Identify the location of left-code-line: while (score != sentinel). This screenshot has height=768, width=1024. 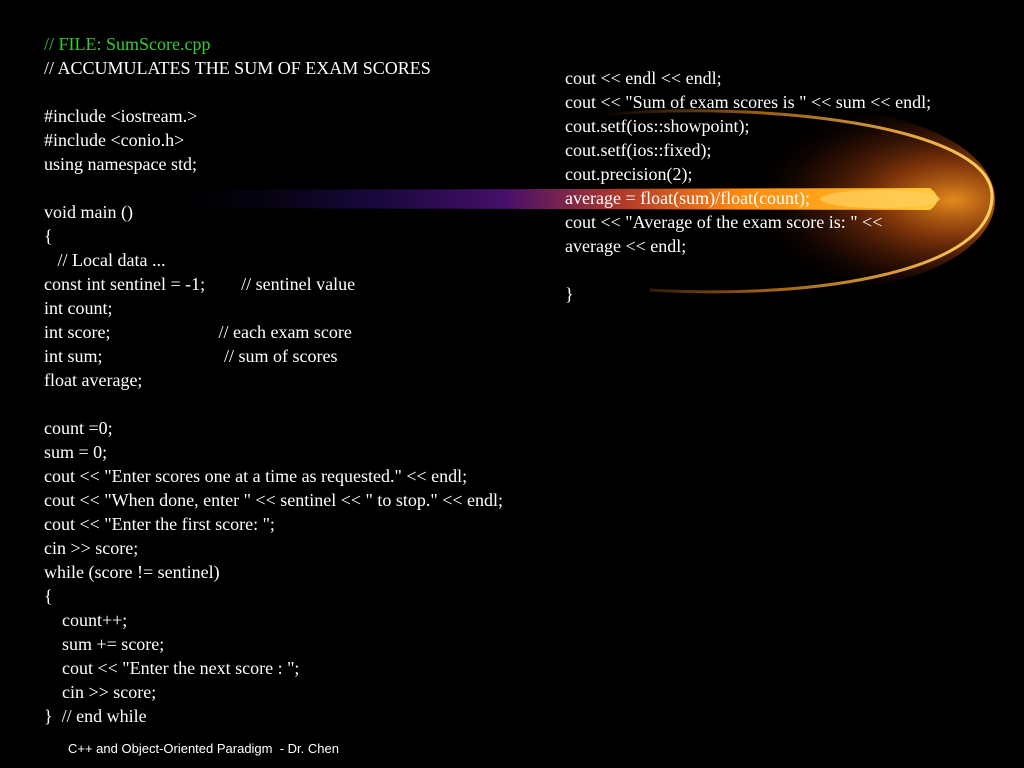
(132, 572).